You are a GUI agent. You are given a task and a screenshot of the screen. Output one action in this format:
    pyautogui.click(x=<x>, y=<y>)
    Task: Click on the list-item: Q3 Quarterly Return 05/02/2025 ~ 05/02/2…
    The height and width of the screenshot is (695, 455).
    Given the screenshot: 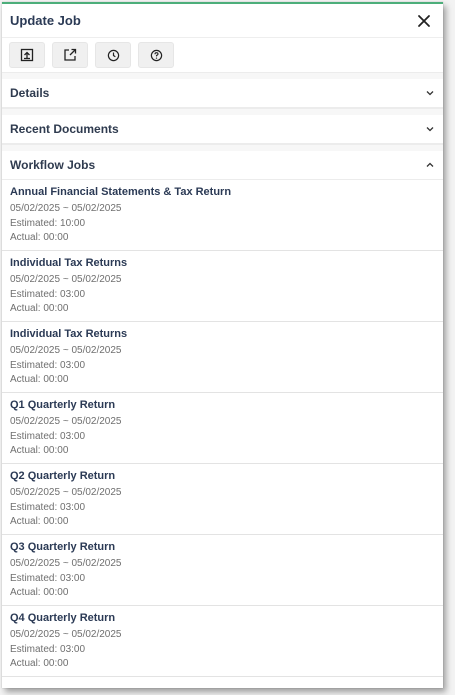 What is the action you would take?
    pyautogui.click(x=222, y=570)
    